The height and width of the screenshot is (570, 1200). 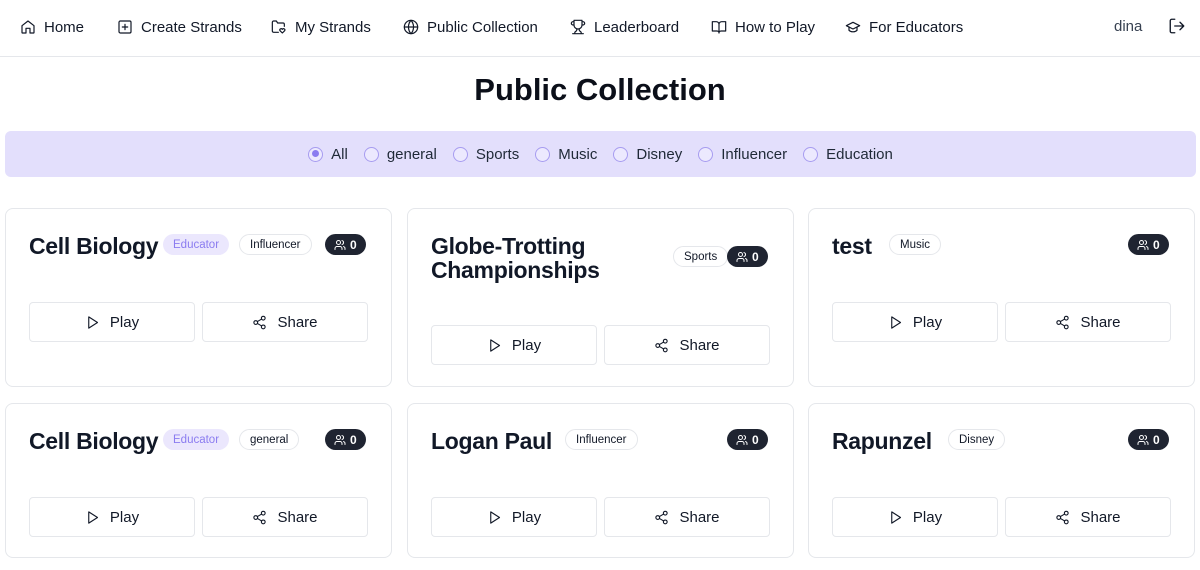 I want to click on filter-label: general, so click(x=411, y=154).